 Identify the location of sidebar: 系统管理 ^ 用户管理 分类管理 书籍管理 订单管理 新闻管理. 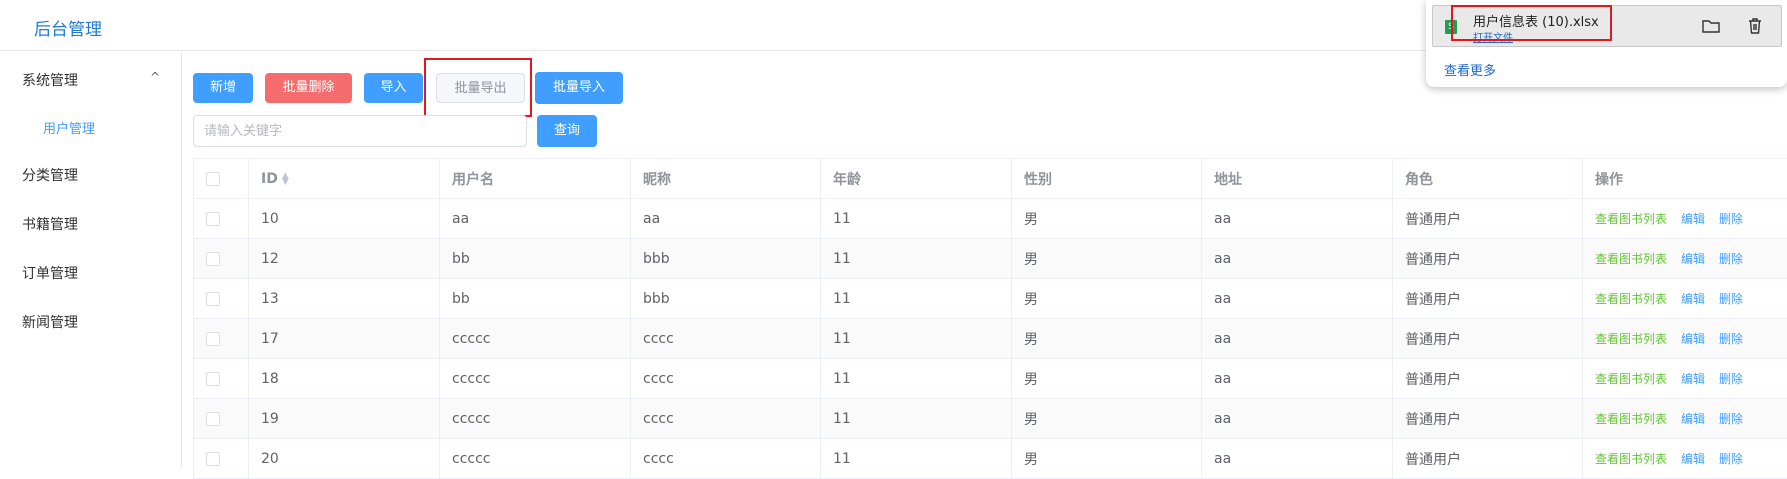
(91, 259).